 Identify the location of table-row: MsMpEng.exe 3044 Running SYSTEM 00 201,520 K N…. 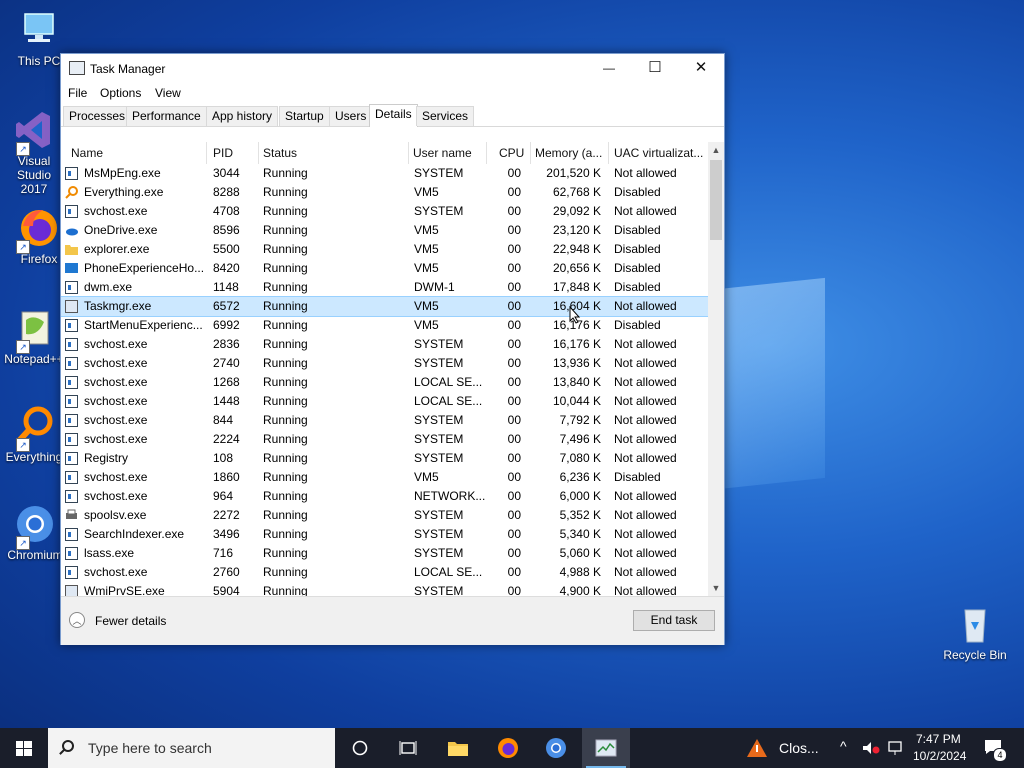
(384, 173).